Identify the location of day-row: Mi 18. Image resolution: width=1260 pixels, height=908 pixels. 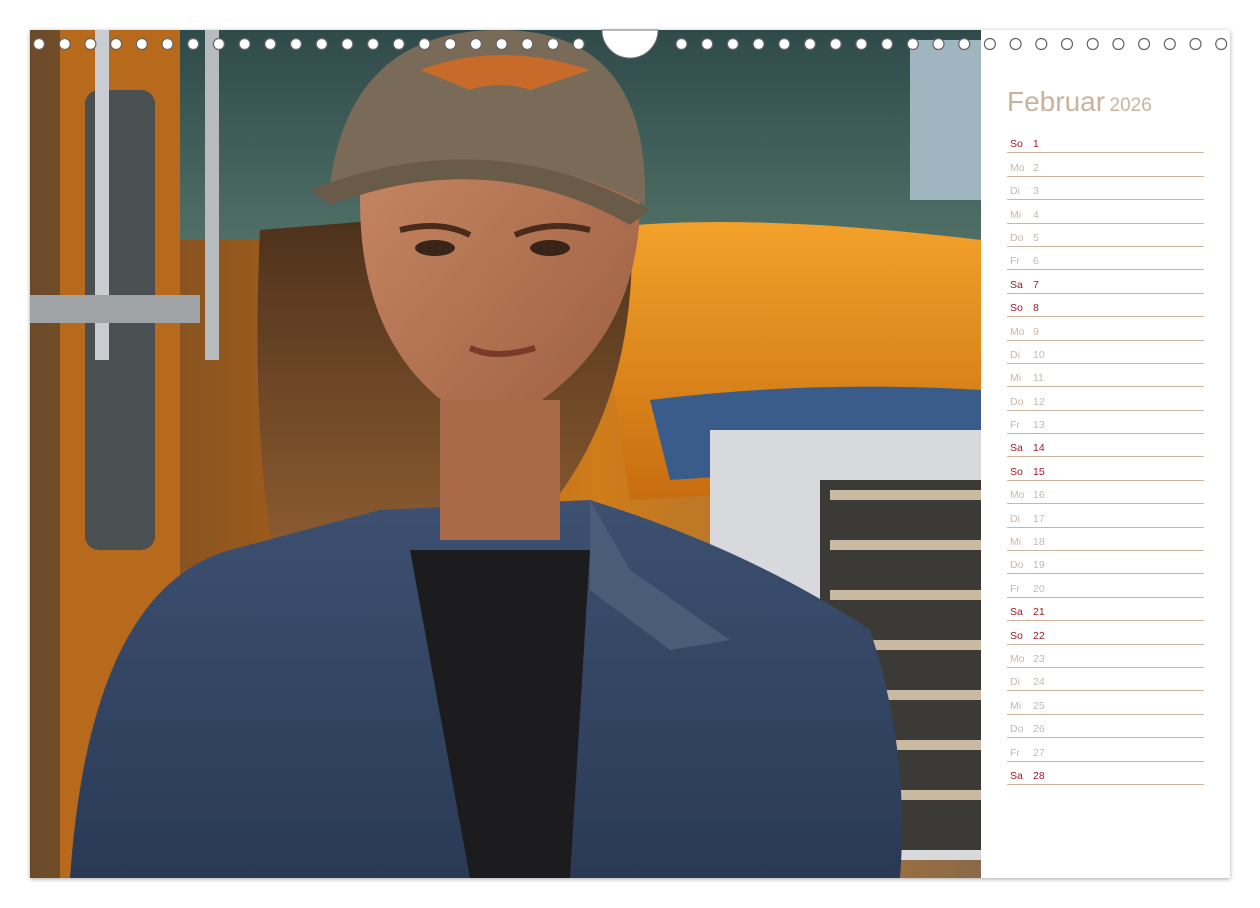
(1105, 540).